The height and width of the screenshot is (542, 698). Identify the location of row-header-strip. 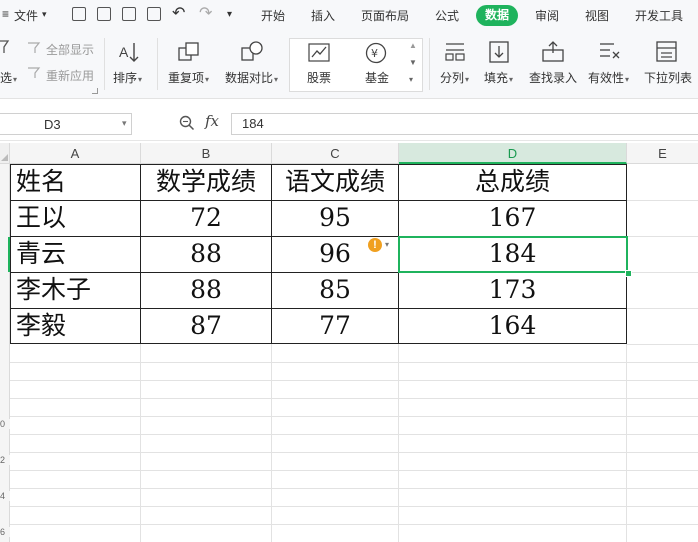
(5, 353).